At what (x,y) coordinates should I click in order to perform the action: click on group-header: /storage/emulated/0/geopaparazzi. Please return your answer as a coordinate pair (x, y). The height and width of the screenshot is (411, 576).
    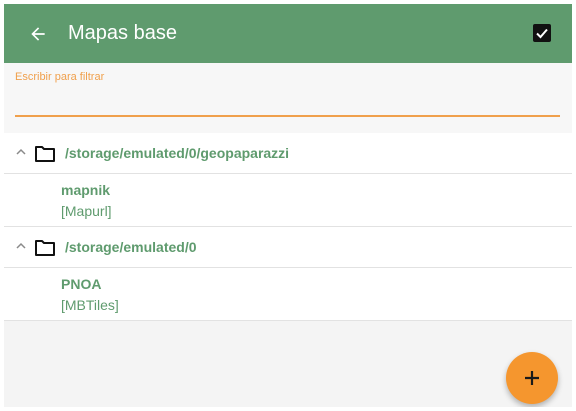
    Looking at the image, I should click on (288, 153).